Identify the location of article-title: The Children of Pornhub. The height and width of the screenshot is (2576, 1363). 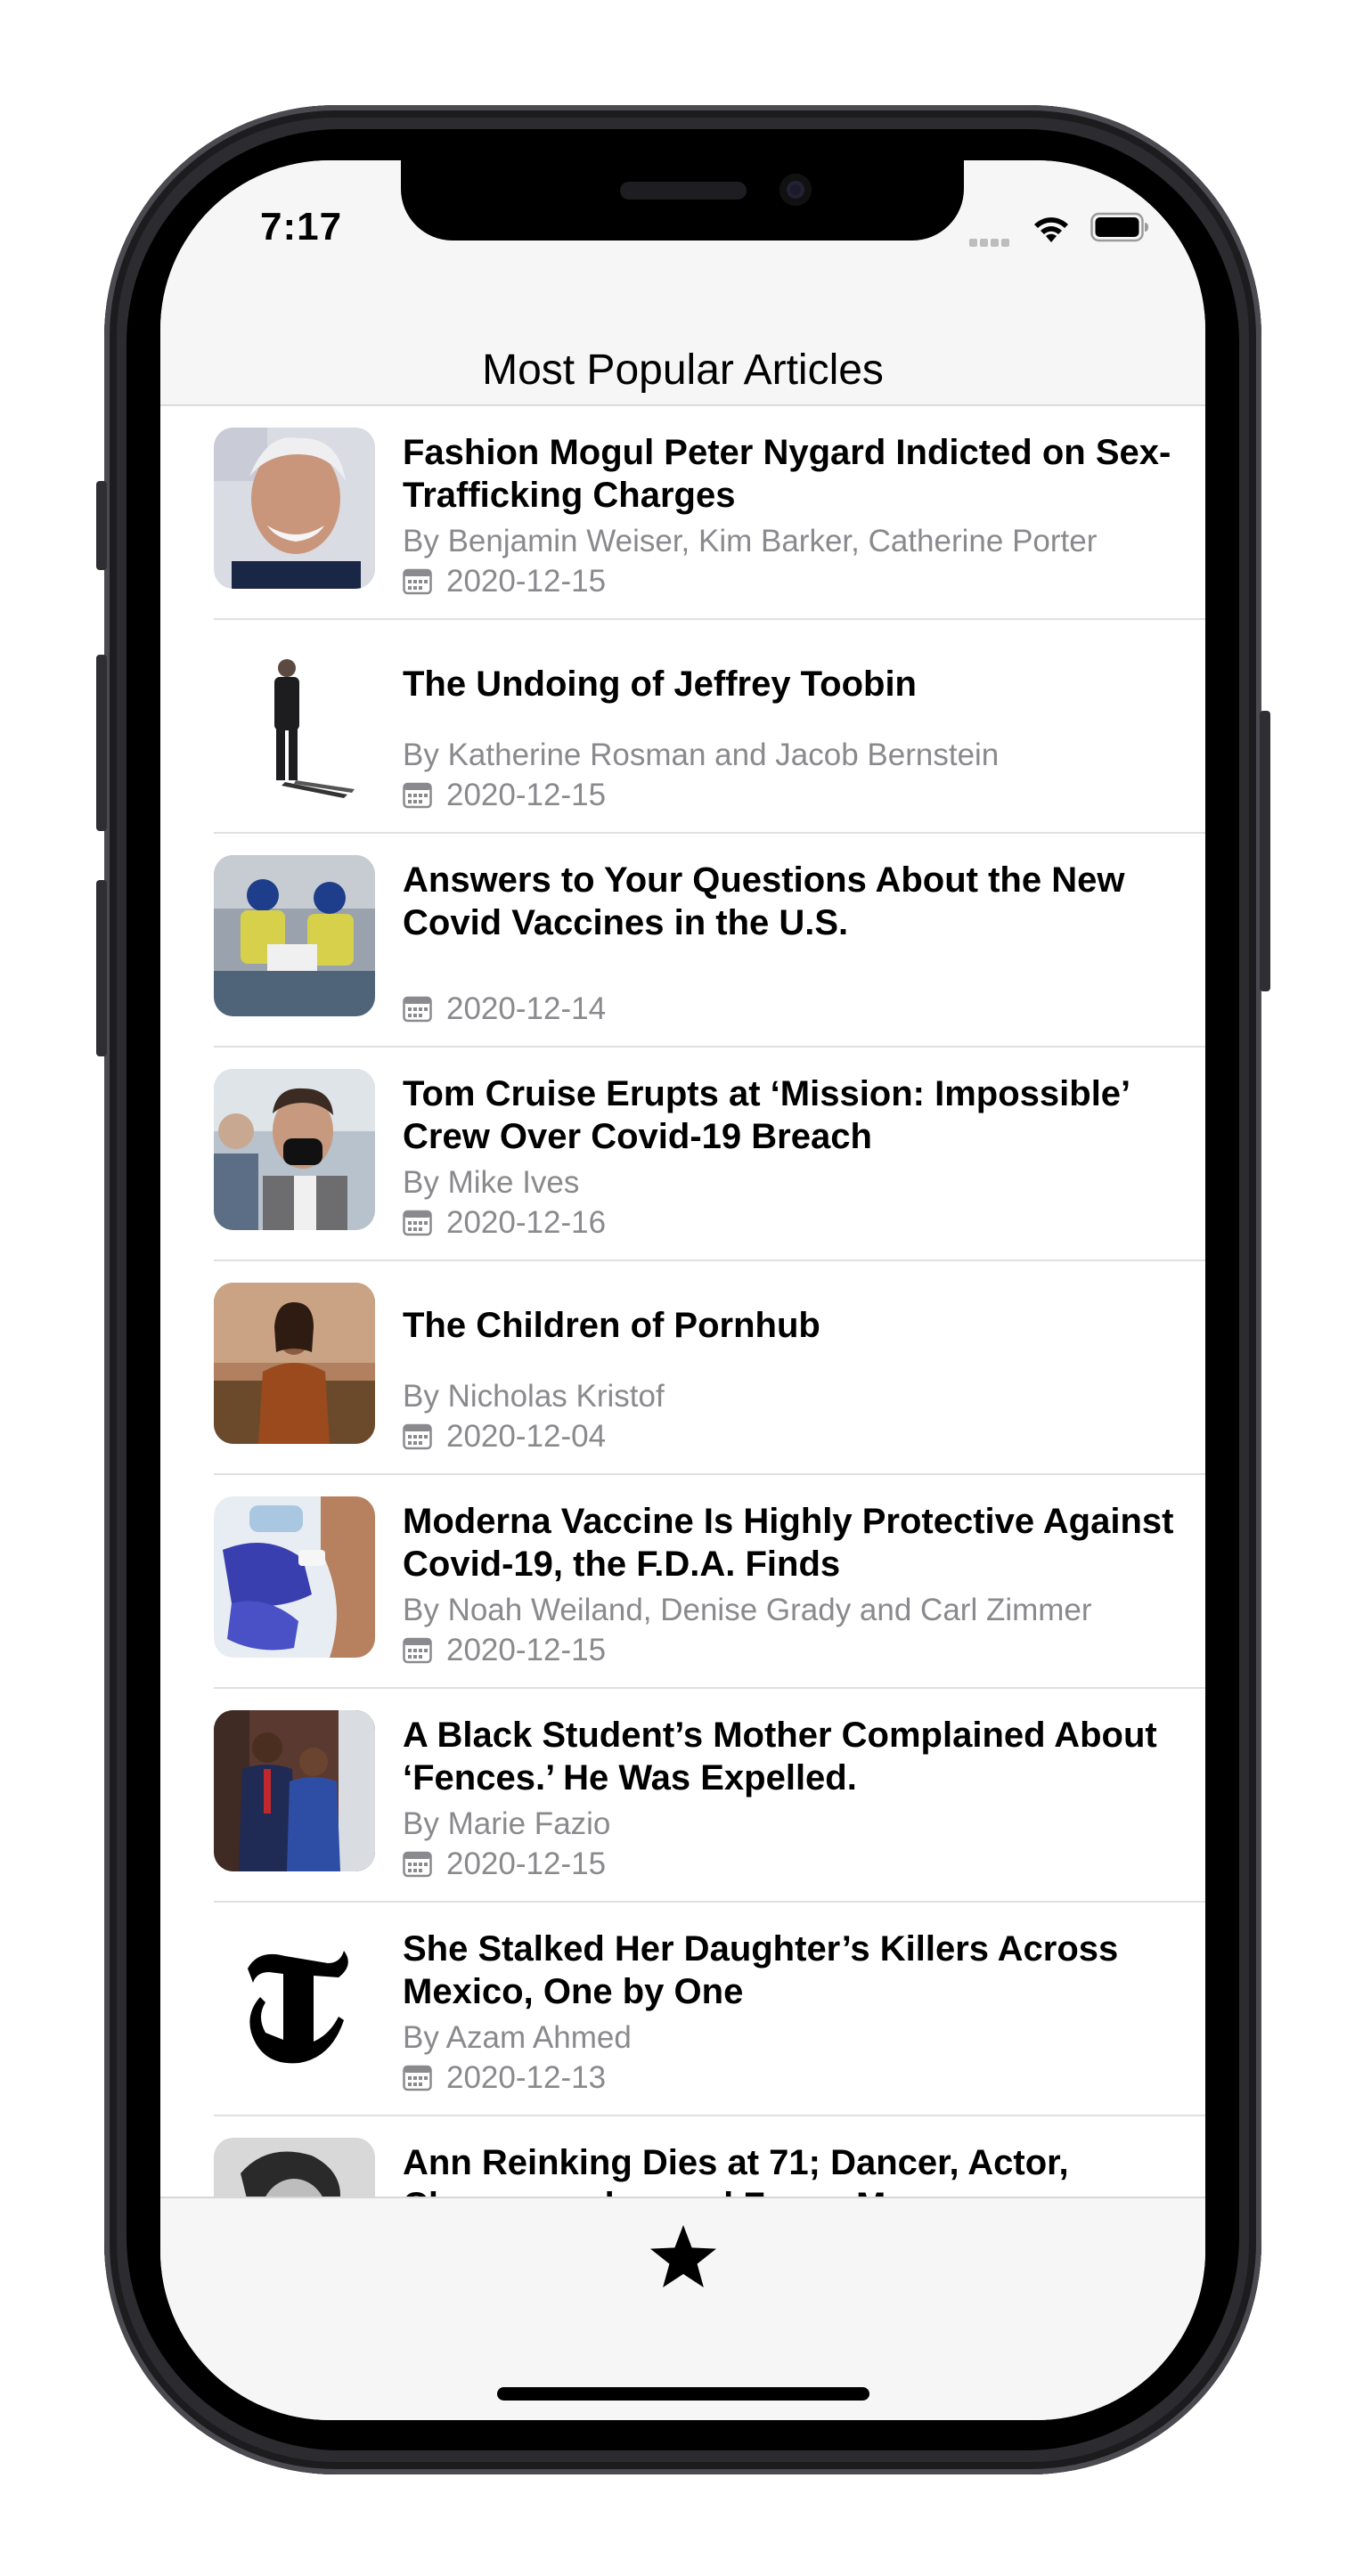
(611, 1325).